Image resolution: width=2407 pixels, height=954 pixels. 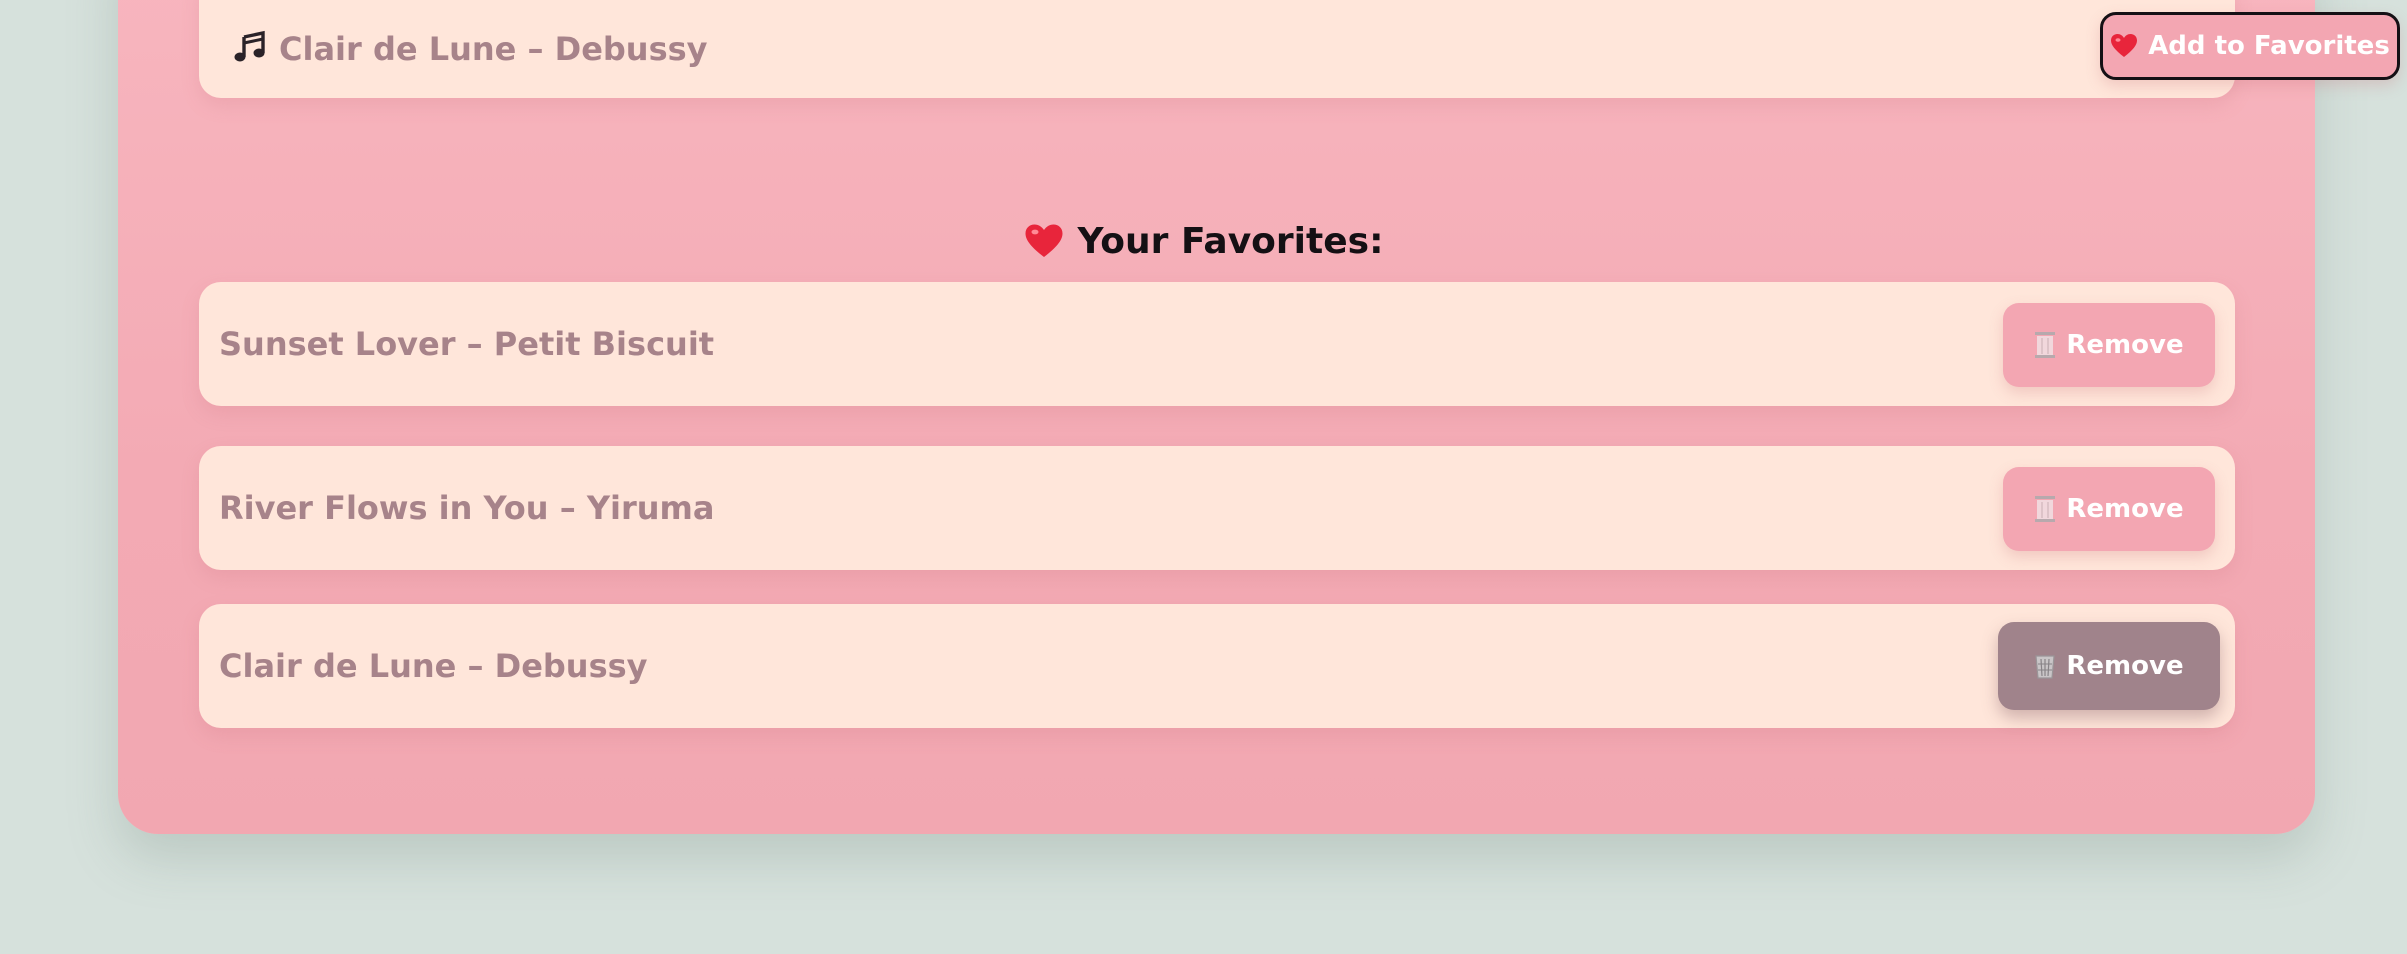 I want to click on music-notes-icon, so click(x=249, y=46).